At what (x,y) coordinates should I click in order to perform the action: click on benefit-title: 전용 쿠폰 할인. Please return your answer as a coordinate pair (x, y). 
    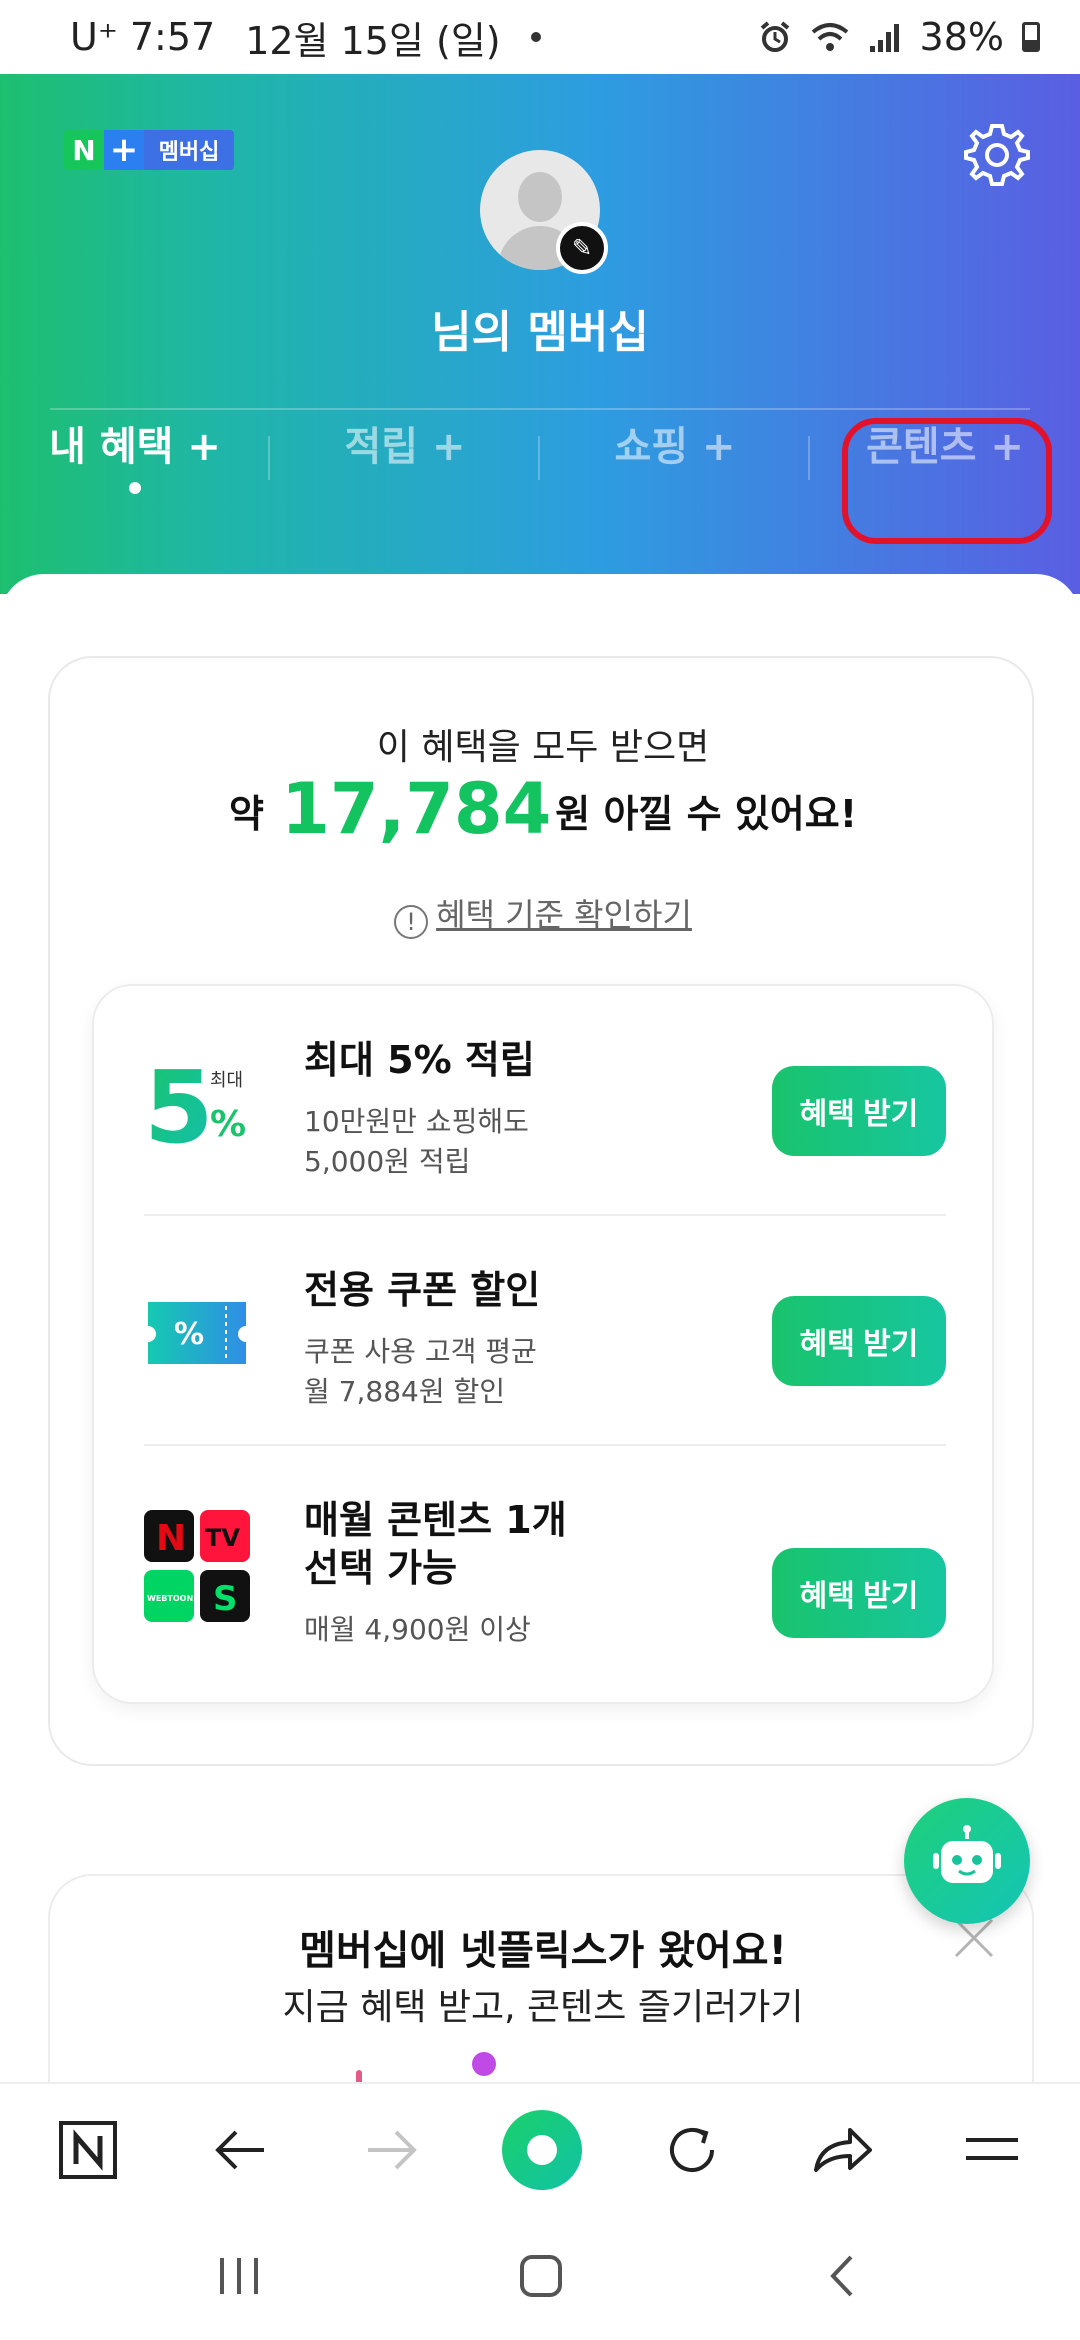
    Looking at the image, I should click on (422, 1290).